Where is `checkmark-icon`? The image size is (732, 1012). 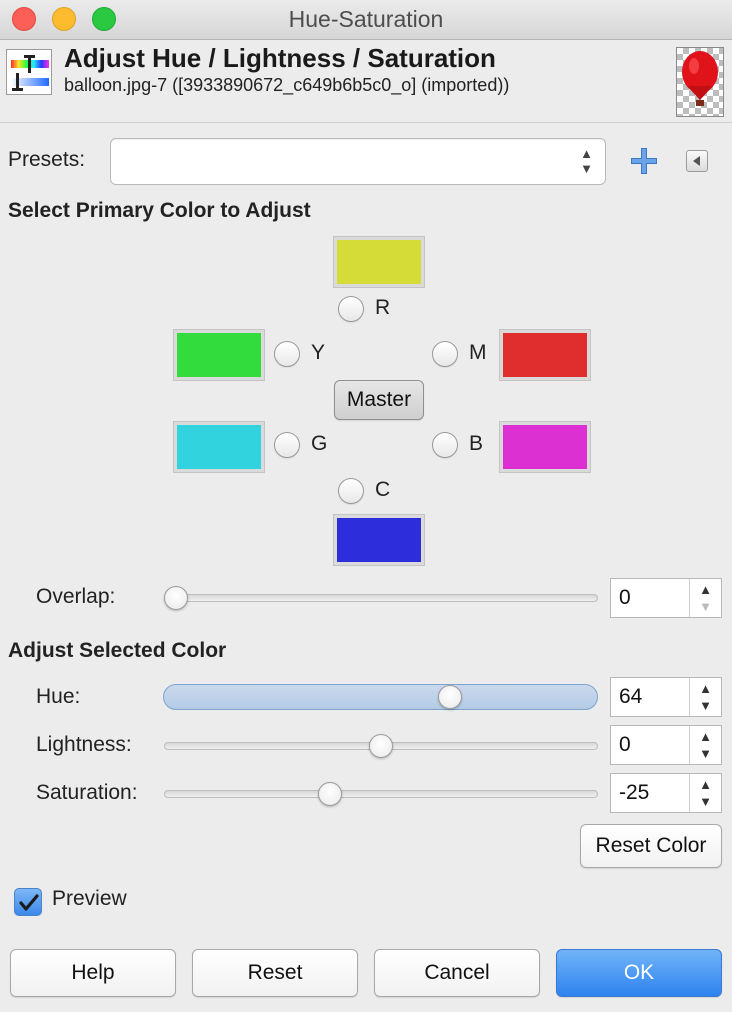 checkmark-icon is located at coordinates (29, 902).